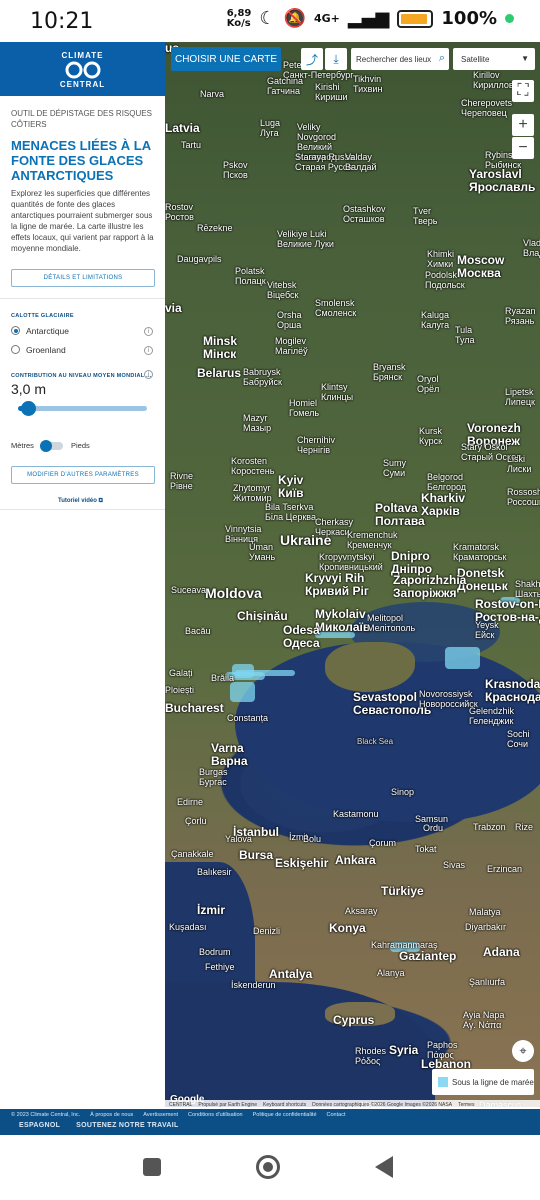  I want to click on map-place-label: Sinop, so click(403, 792).